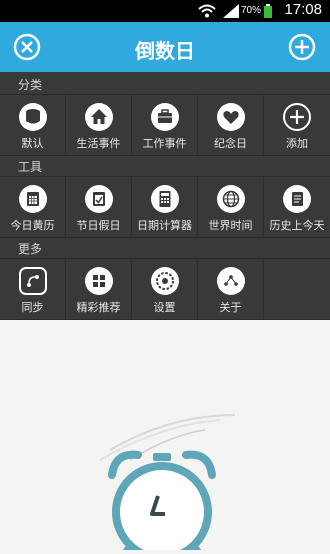  What do you see at coordinates (231, 11) in the screenshot?
I see `signal-icon` at bounding box center [231, 11].